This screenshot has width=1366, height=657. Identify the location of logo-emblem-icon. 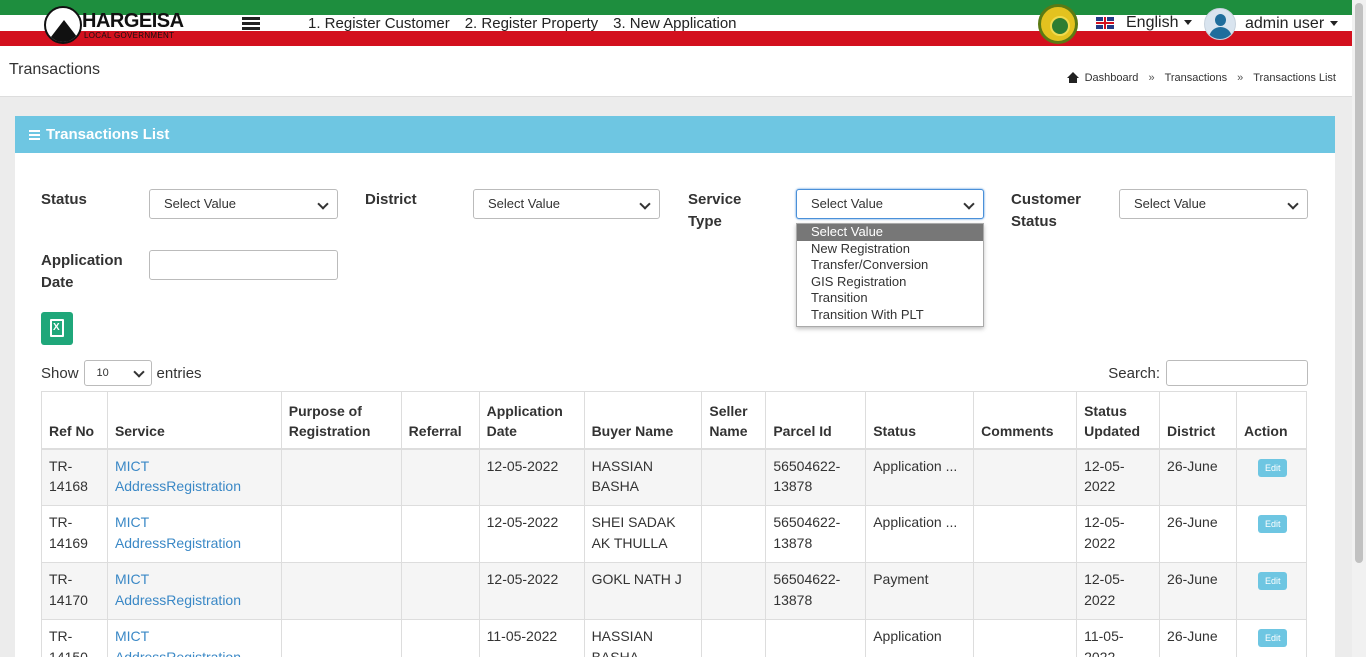
(63, 25).